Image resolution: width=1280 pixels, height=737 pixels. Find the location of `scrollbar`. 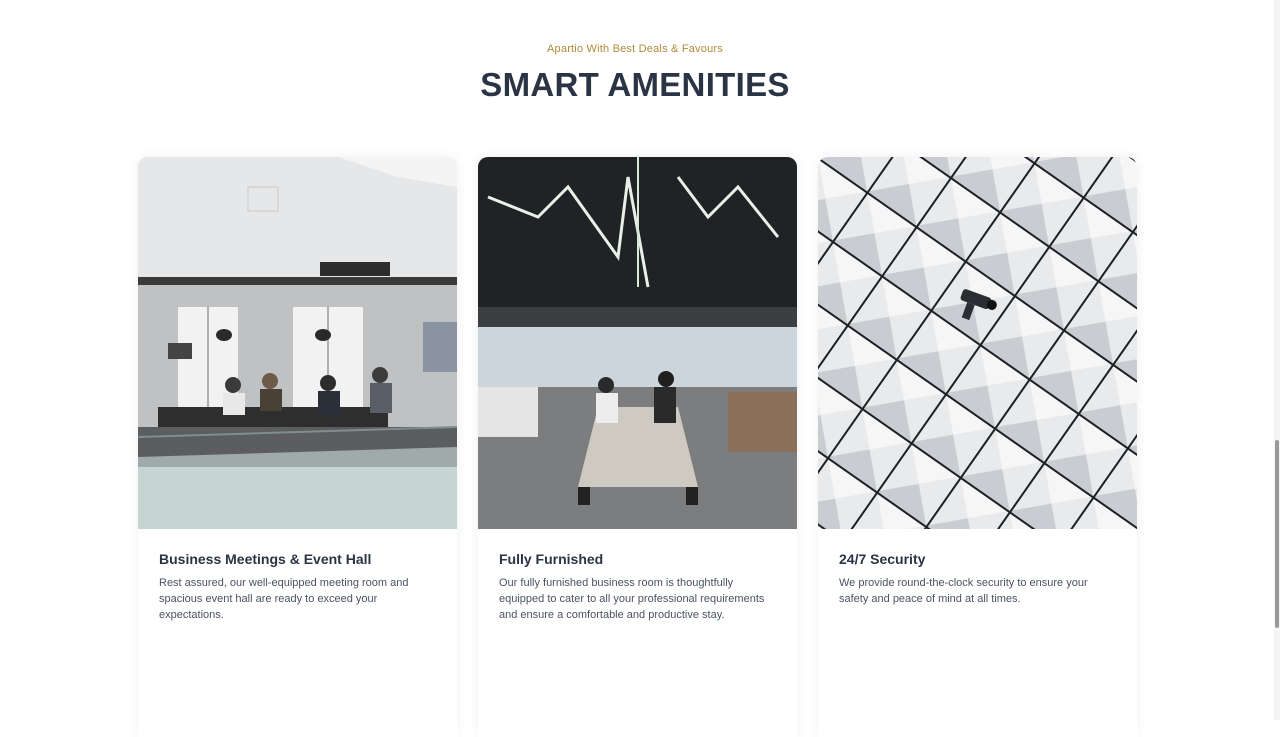

scrollbar is located at coordinates (1277, 360).